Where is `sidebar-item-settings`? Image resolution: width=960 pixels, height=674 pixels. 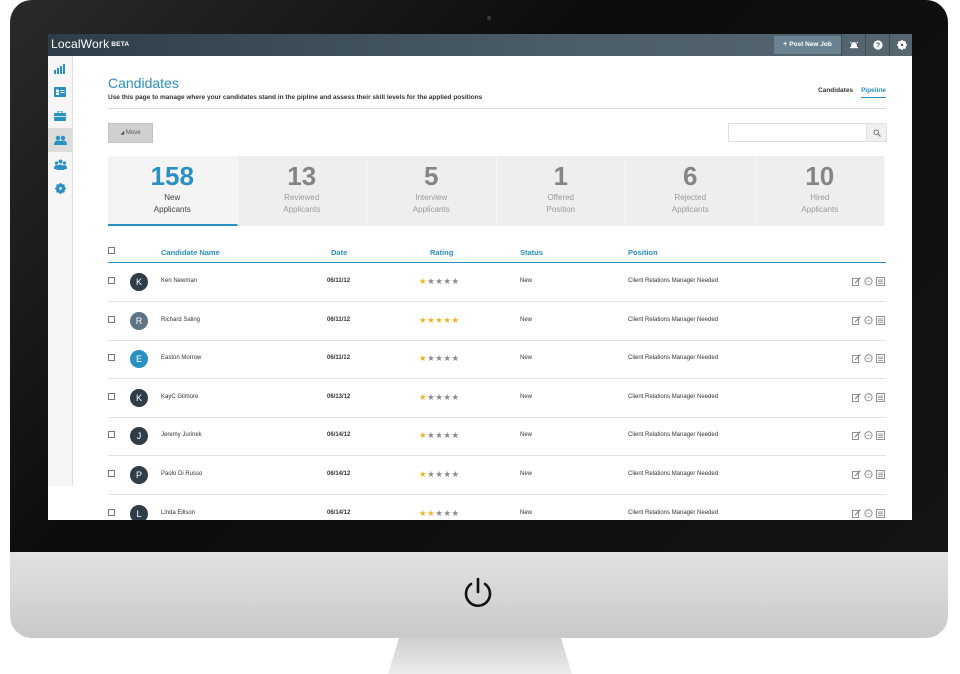 sidebar-item-settings is located at coordinates (60, 188).